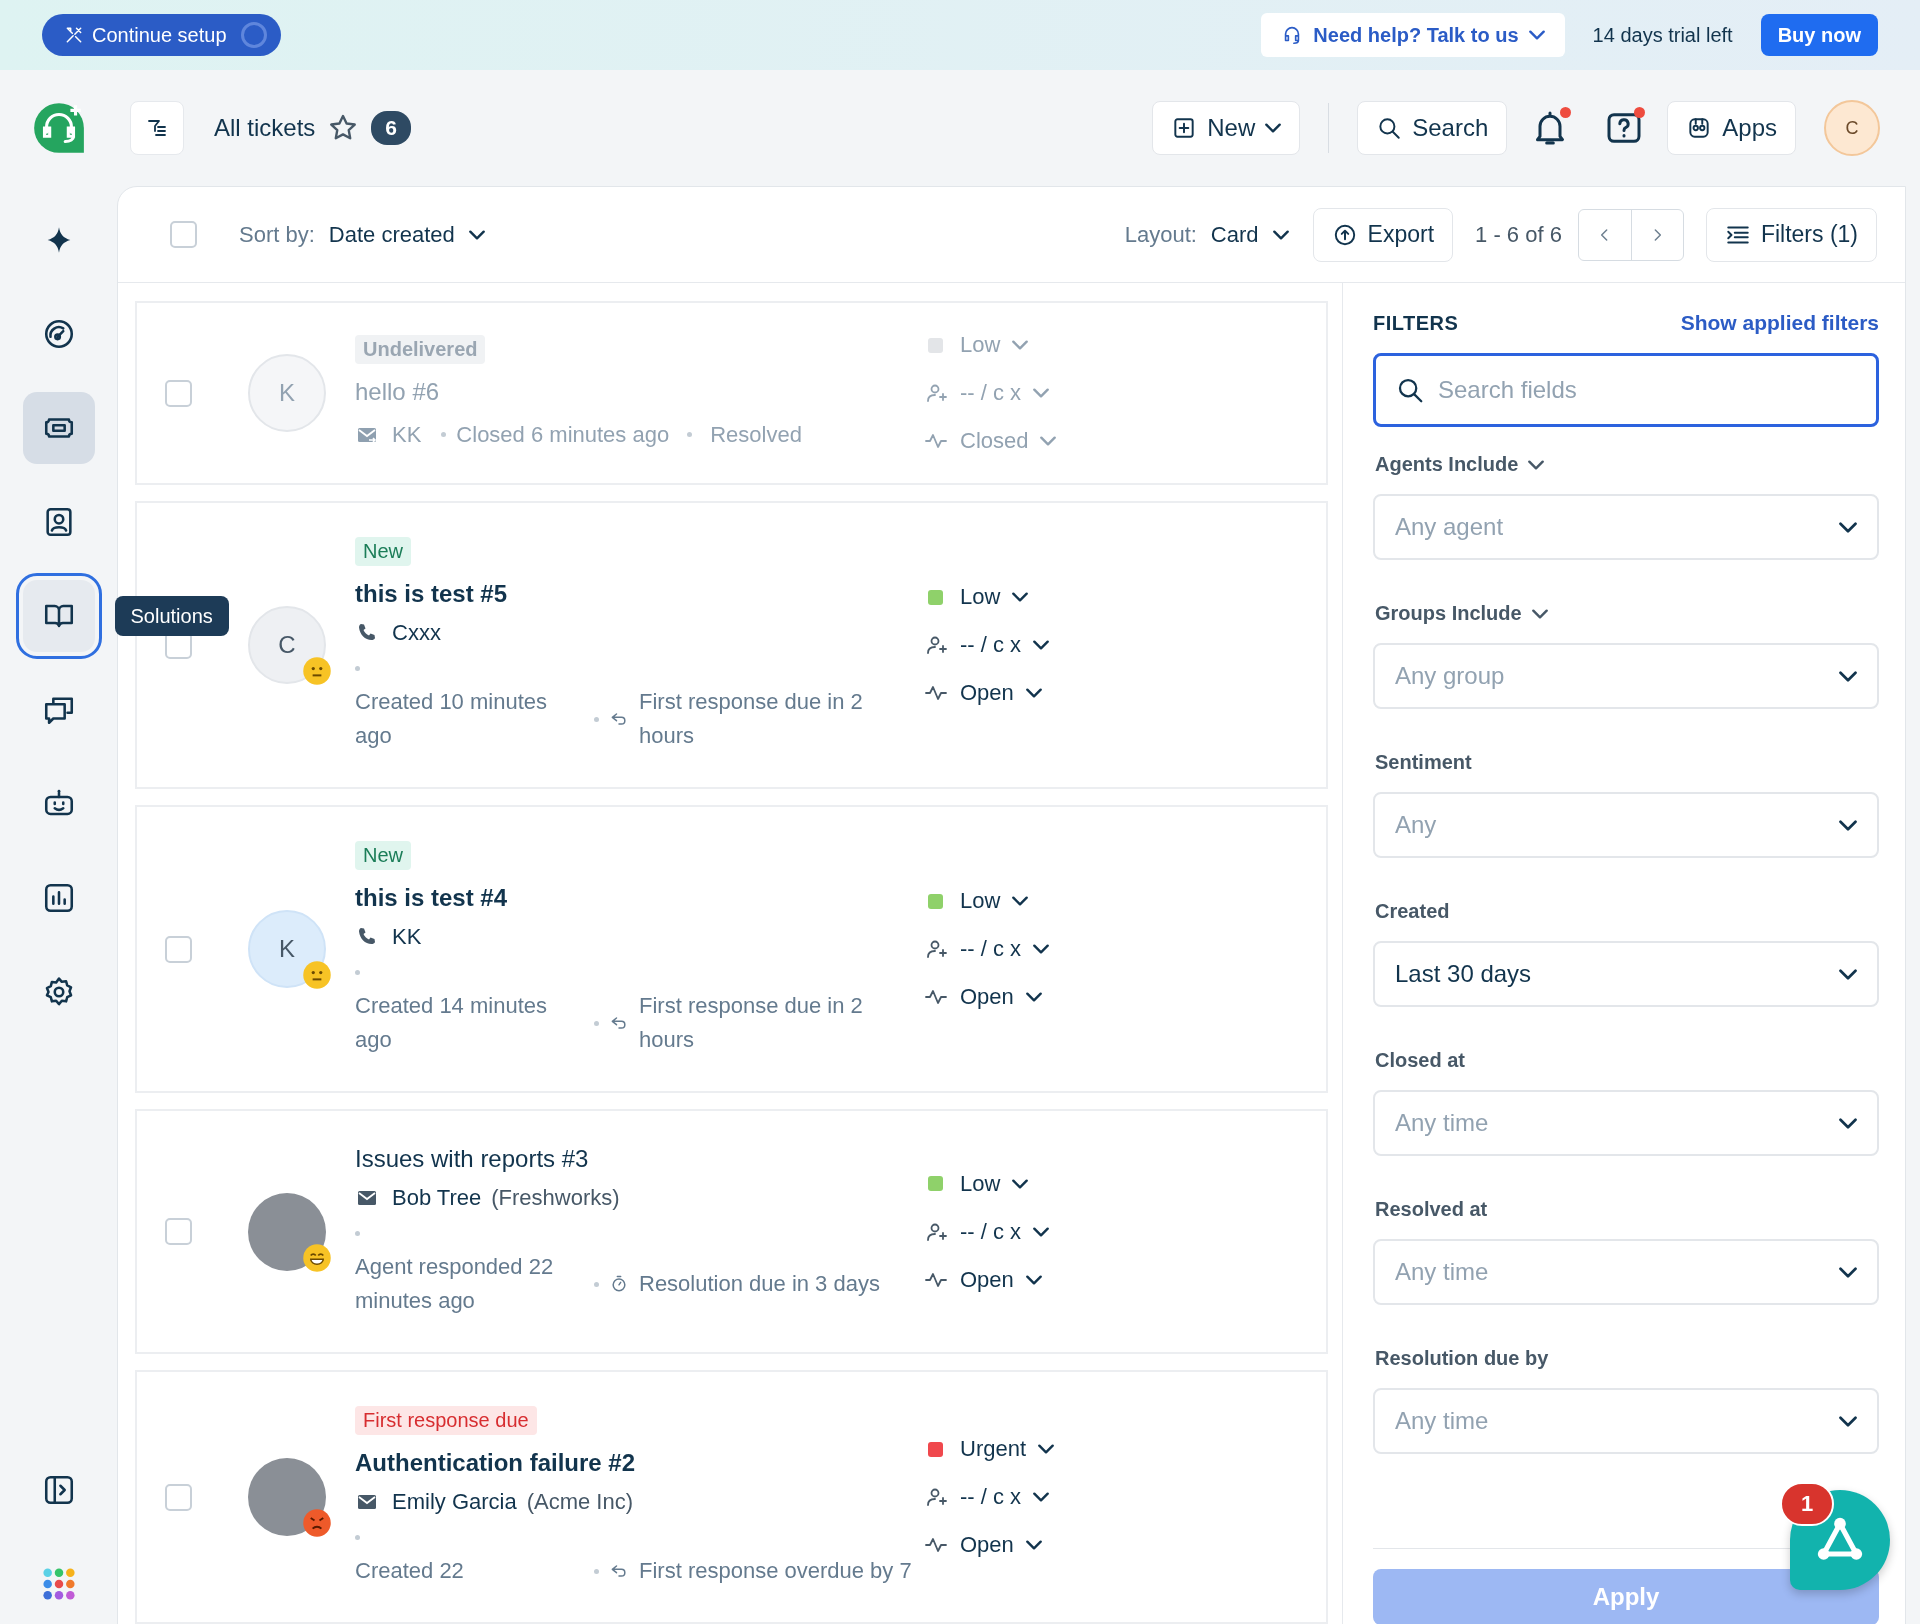 The height and width of the screenshot is (1624, 1920). What do you see at coordinates (454, 1502) in the screenshot?
I see `contact-name: Emily Garcia` at bounding box center [454, 1502].